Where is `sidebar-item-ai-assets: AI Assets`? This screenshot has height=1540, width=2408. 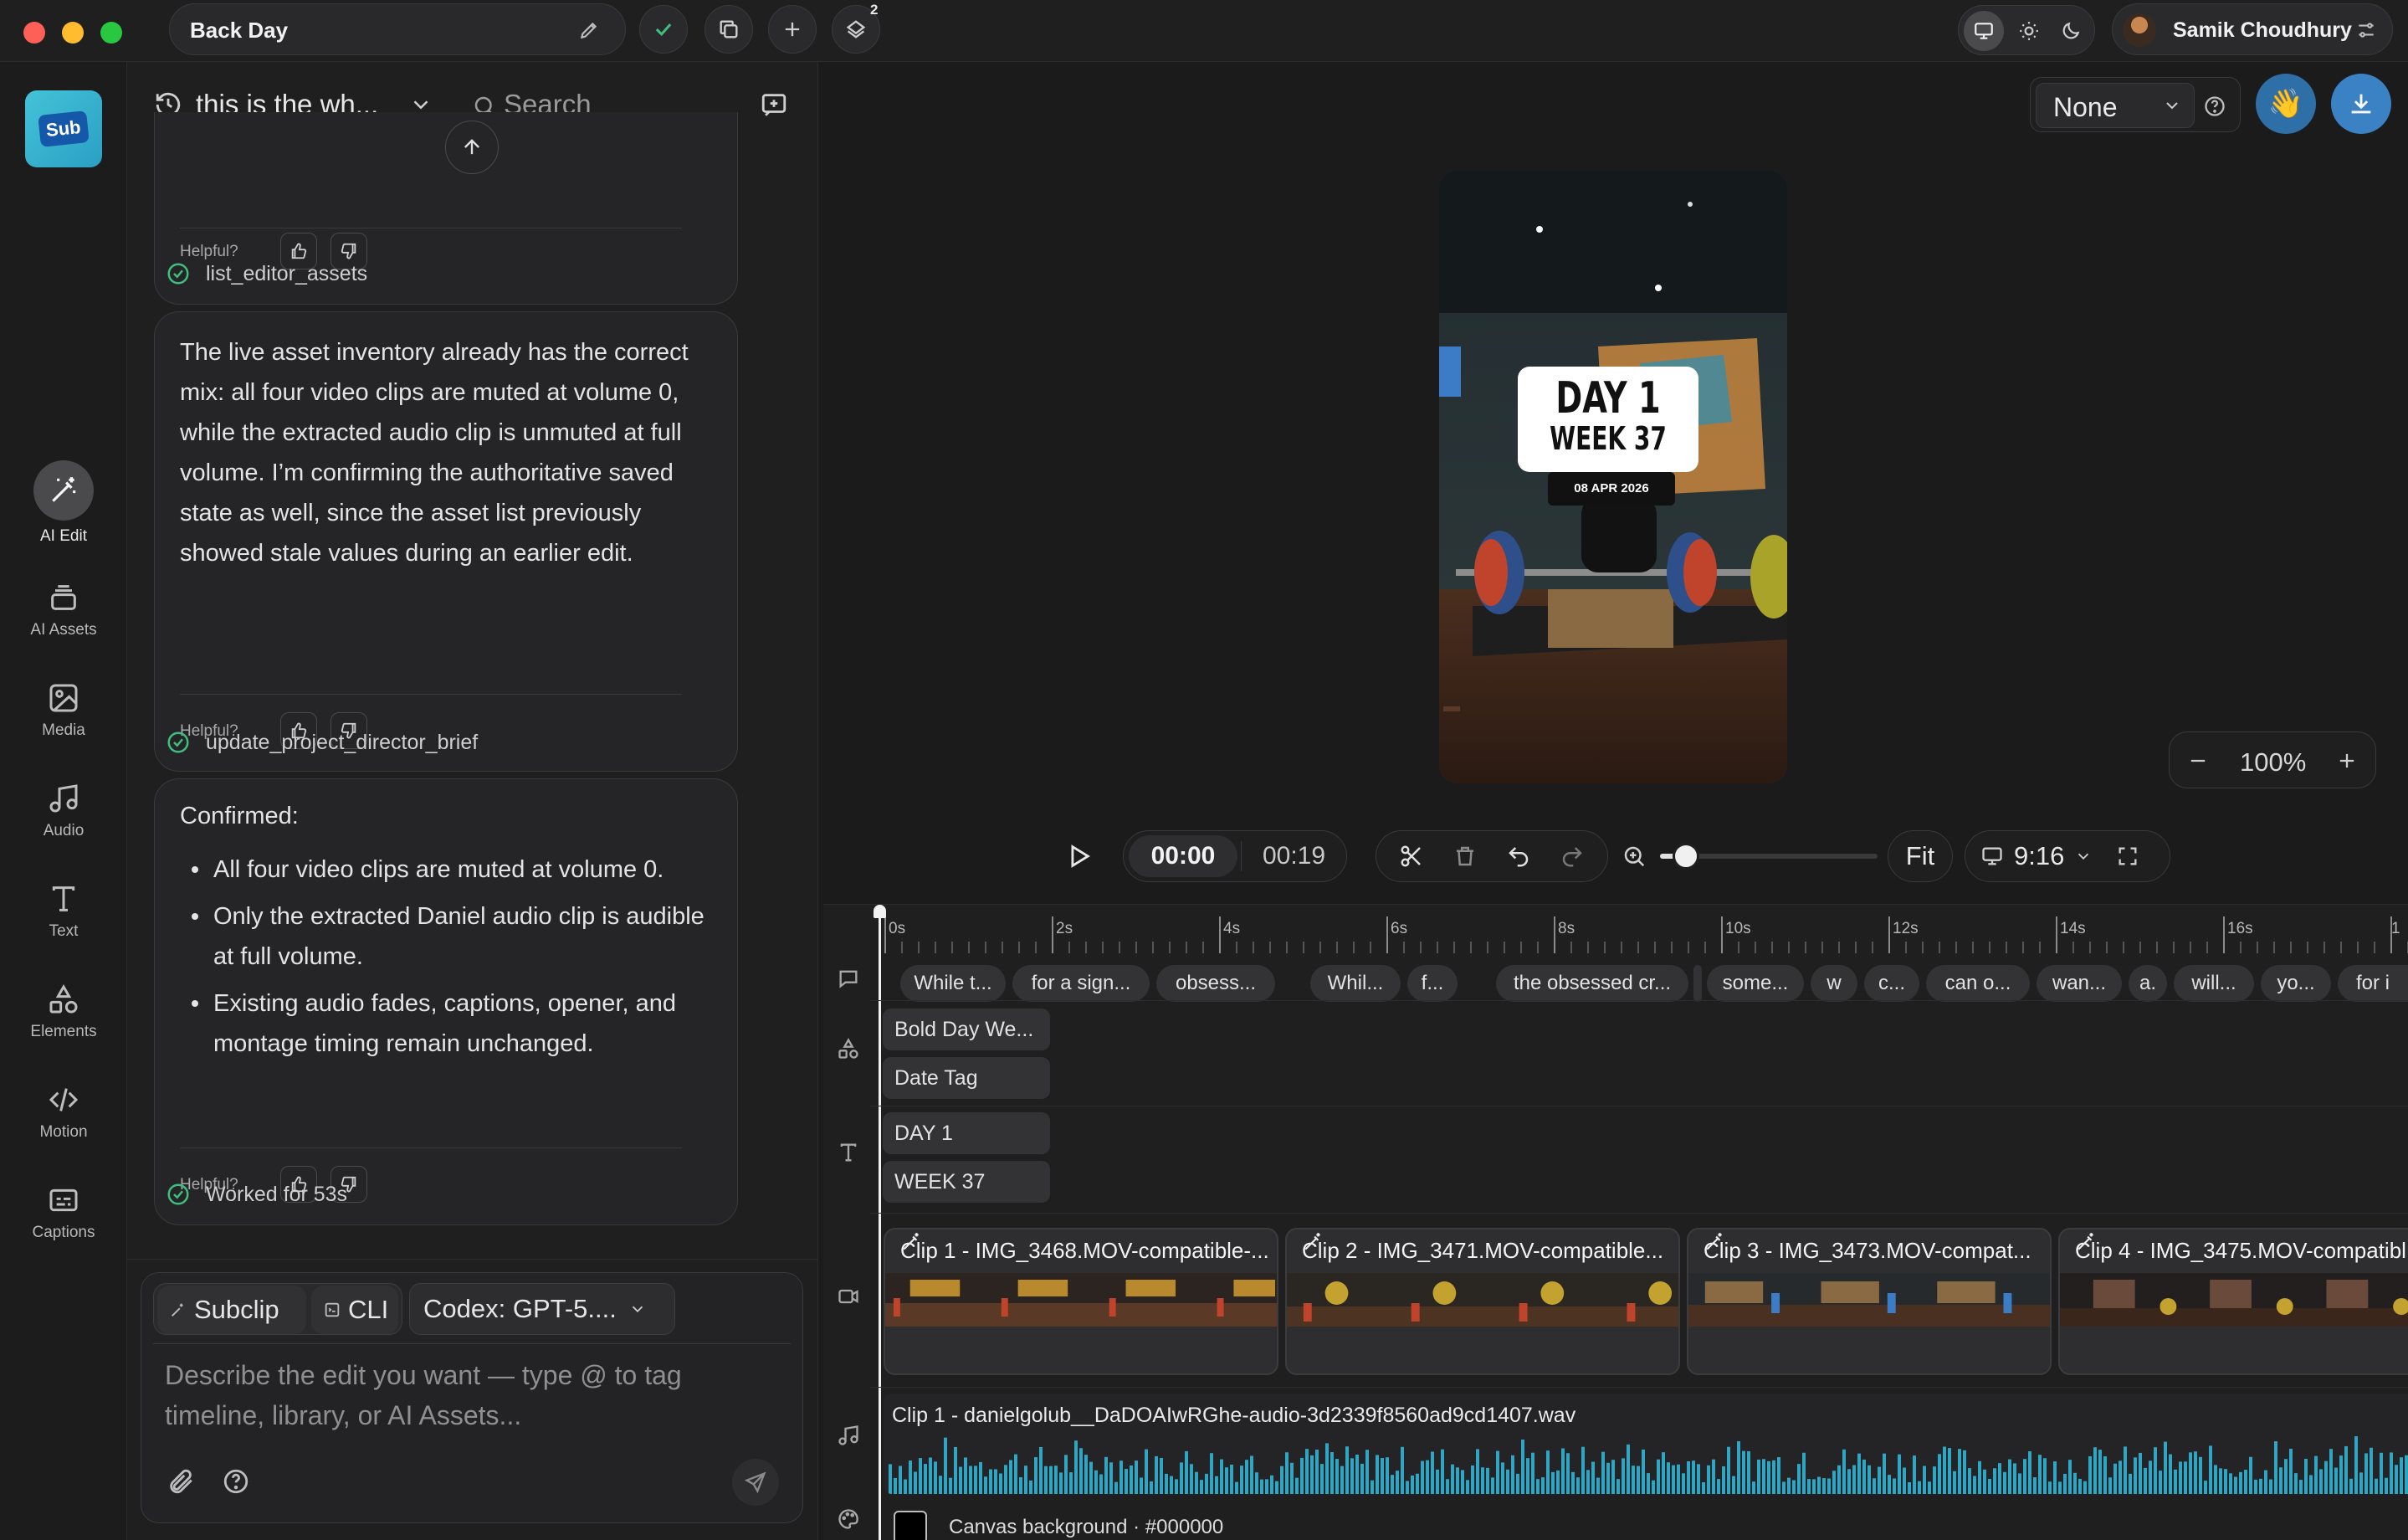 sidebar-item-ai-assets: AI Assets is located at coordinates (63, 615).